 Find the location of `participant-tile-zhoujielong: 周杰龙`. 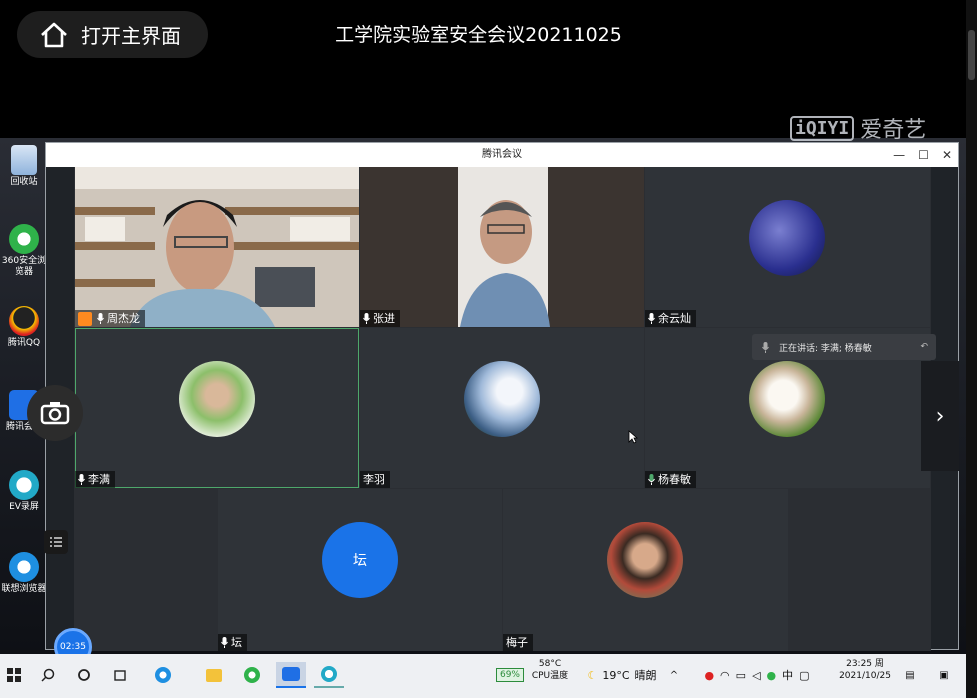

participant-tile-zhoujielong: 周杰龙 is located at coordinates (217, 247).